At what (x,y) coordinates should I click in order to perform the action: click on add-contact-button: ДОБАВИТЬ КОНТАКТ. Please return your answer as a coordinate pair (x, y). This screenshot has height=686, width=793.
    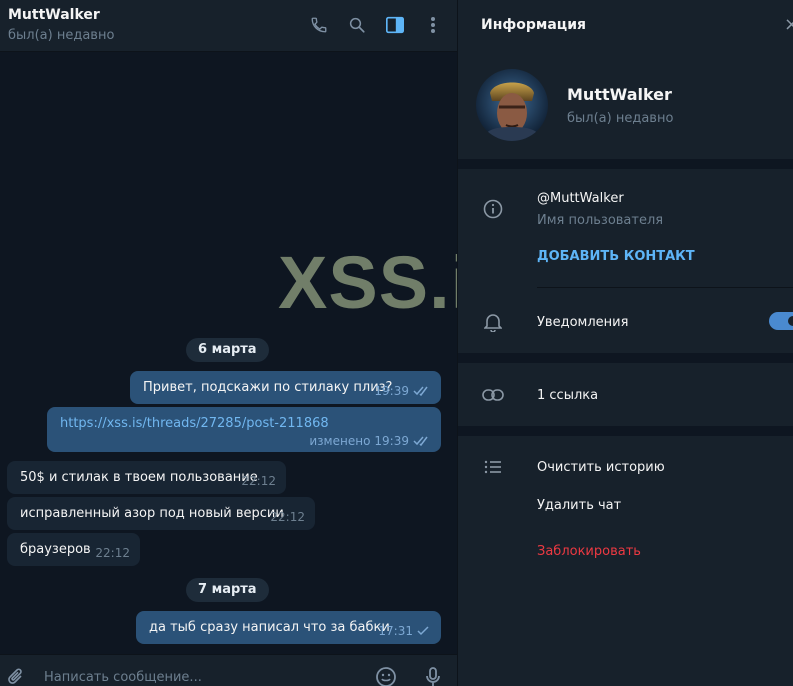
    Looking at the image, I should click on (616, 256).